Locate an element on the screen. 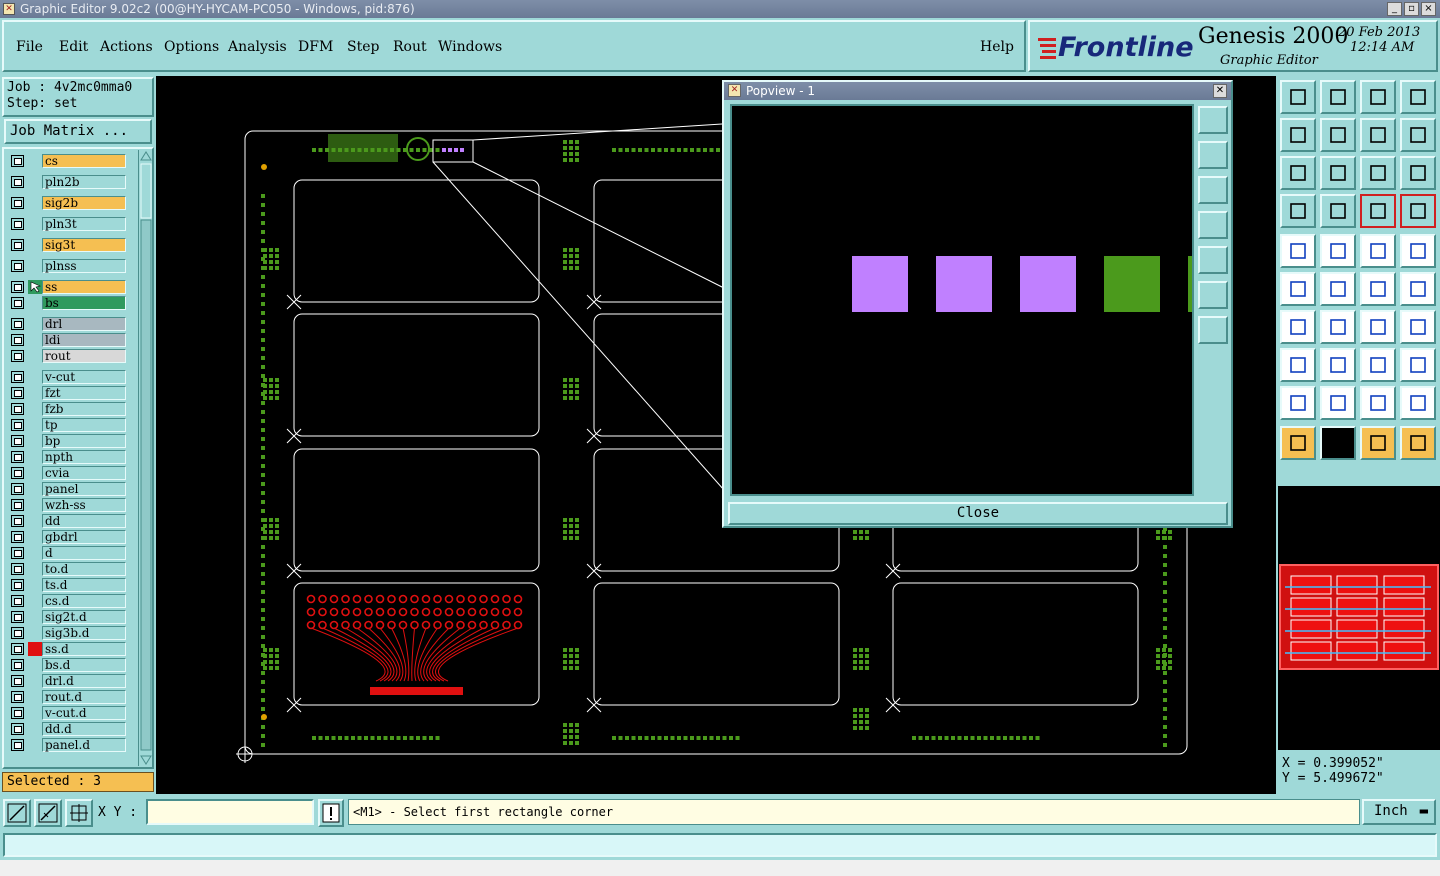  layer-row-tp: tp is located at coordinates (68, 425).